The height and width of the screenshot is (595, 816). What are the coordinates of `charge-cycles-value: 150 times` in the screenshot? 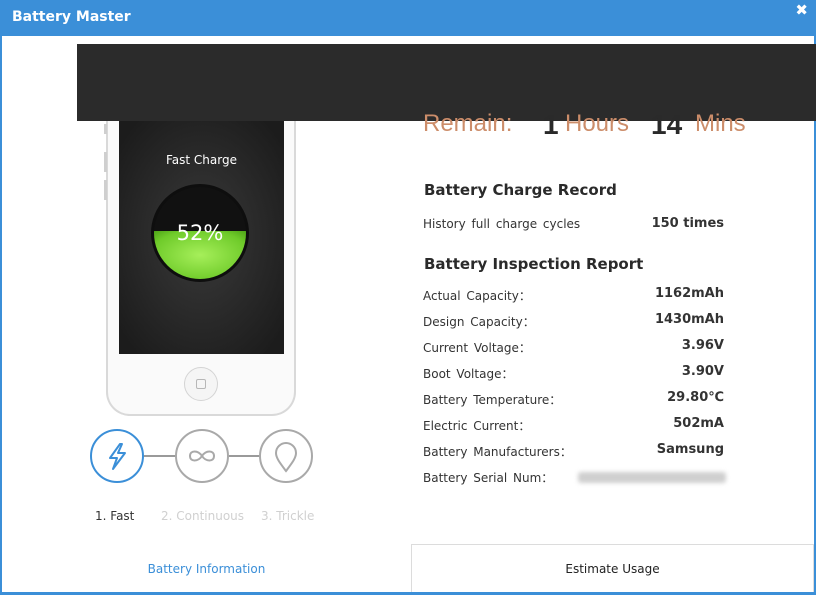 It's located at (687, 223).